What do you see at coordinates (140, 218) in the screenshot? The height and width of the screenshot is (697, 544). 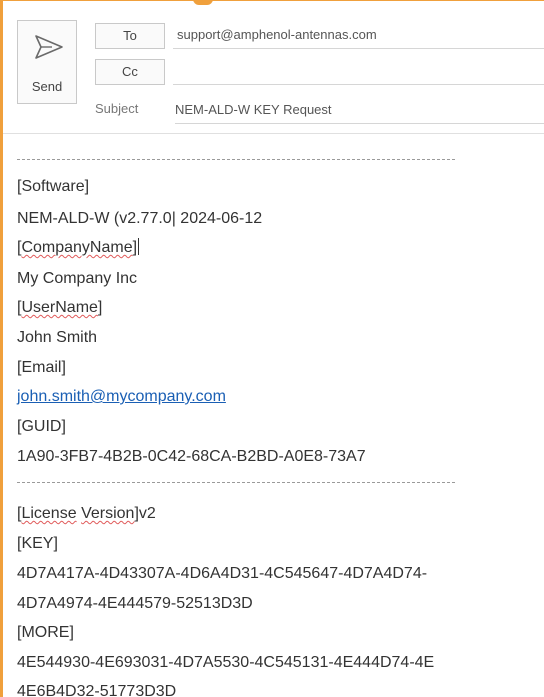 I see `software-value: NEM-ALD-W (v2.77.0| 2024-06-12` at bounding box center [140, 218].